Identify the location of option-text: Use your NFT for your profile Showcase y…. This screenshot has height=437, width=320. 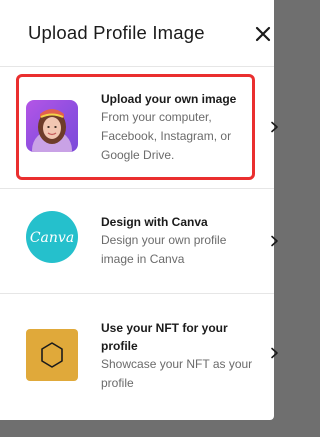
(181, 356).